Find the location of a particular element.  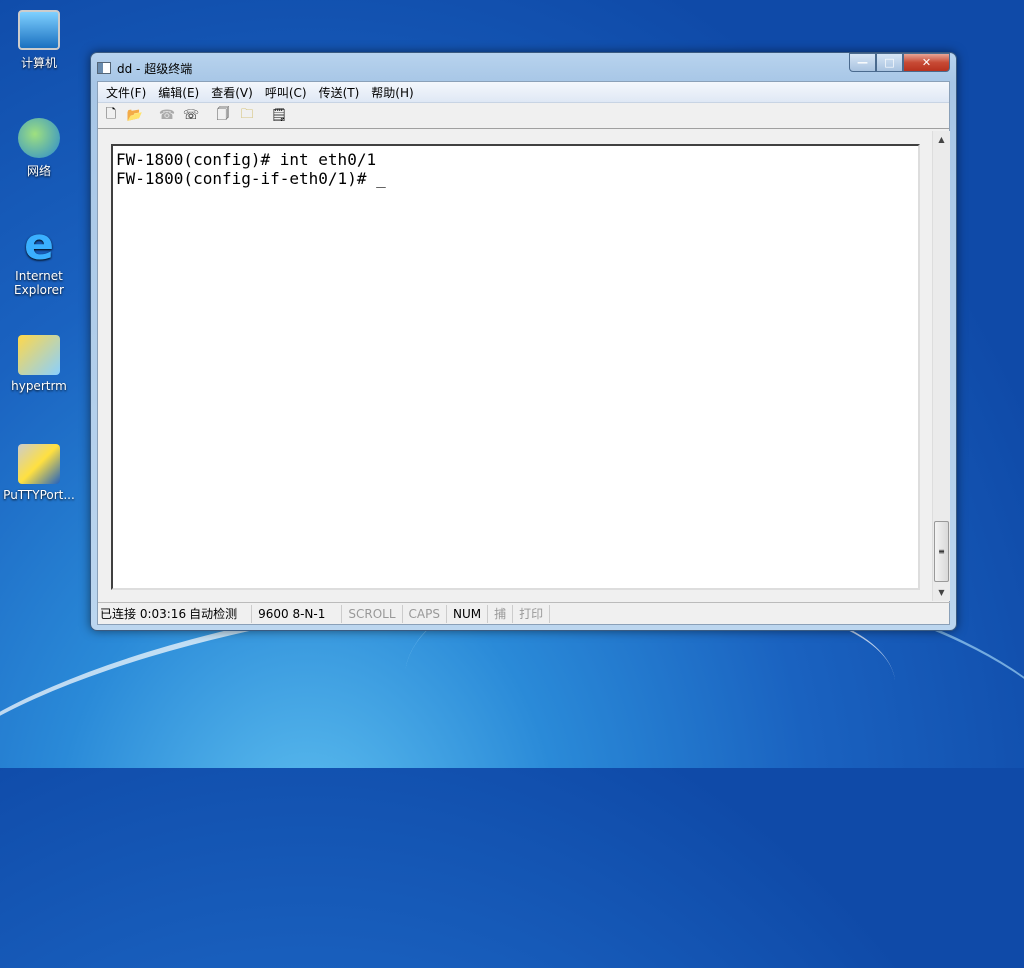

send-icon: 🗍 is located at coordinates (223, 115).